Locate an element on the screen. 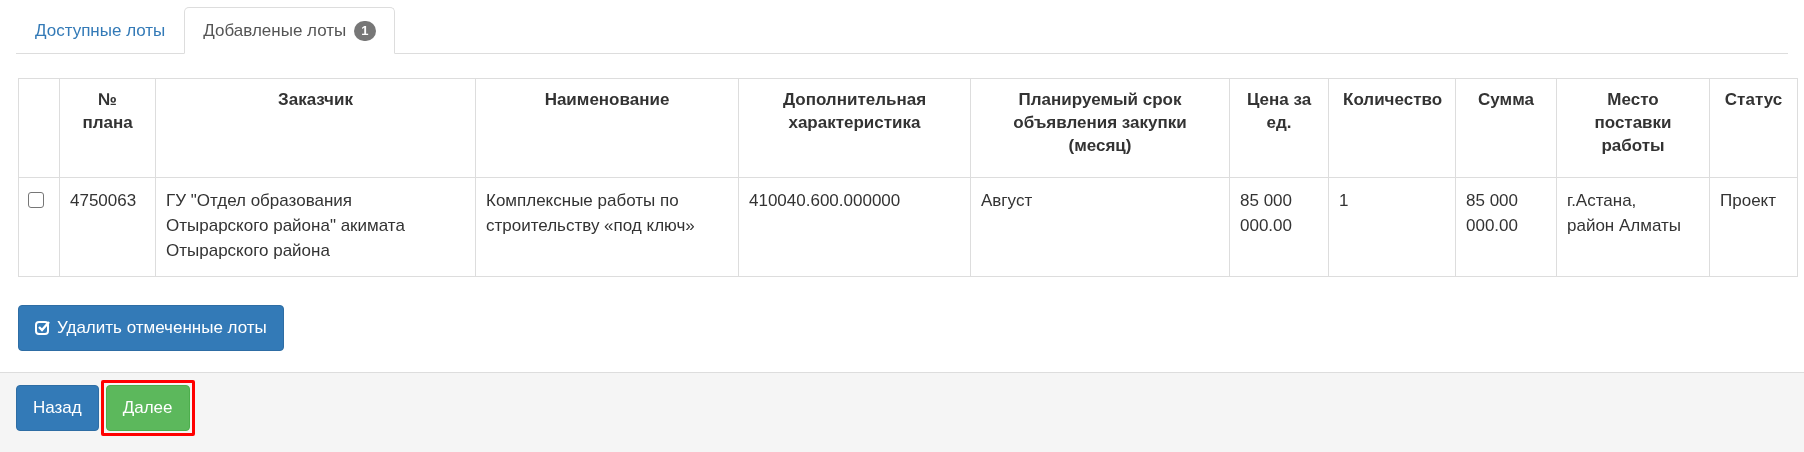 The height and width of the screenshot is (452, 1804). column-header: Планируемый срок объявления закупки (месяц) is located at coordinates (1100, 122).